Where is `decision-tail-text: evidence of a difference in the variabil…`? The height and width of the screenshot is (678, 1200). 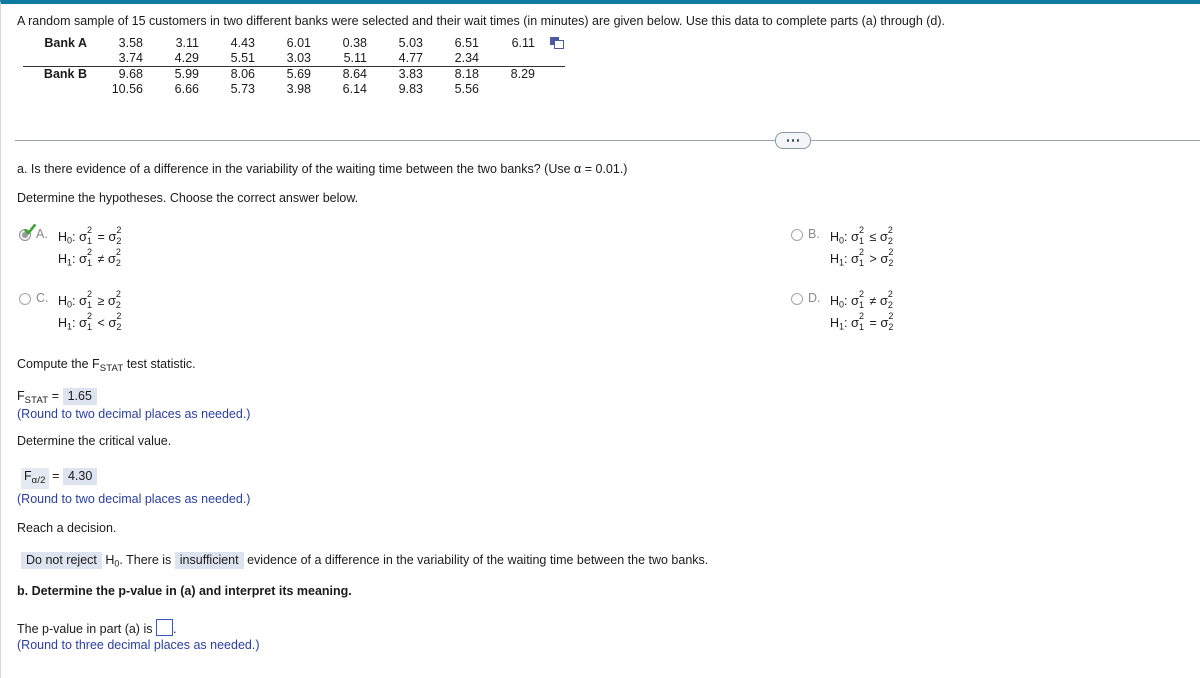
decision-tail-text: evidence of a difference in the variabil… is located at coordinates (478, 560).